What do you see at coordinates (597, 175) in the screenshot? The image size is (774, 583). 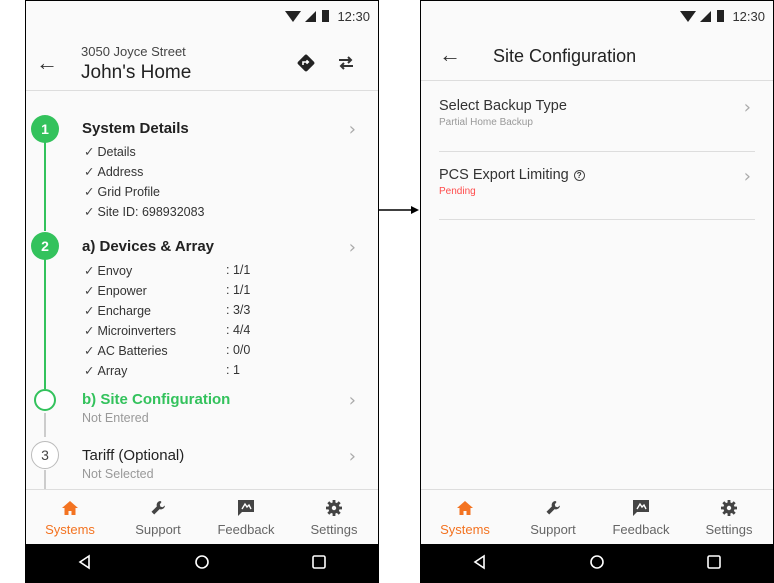 I see `row-title: PCS Export Limiting?` at bounding box center [597, 175].